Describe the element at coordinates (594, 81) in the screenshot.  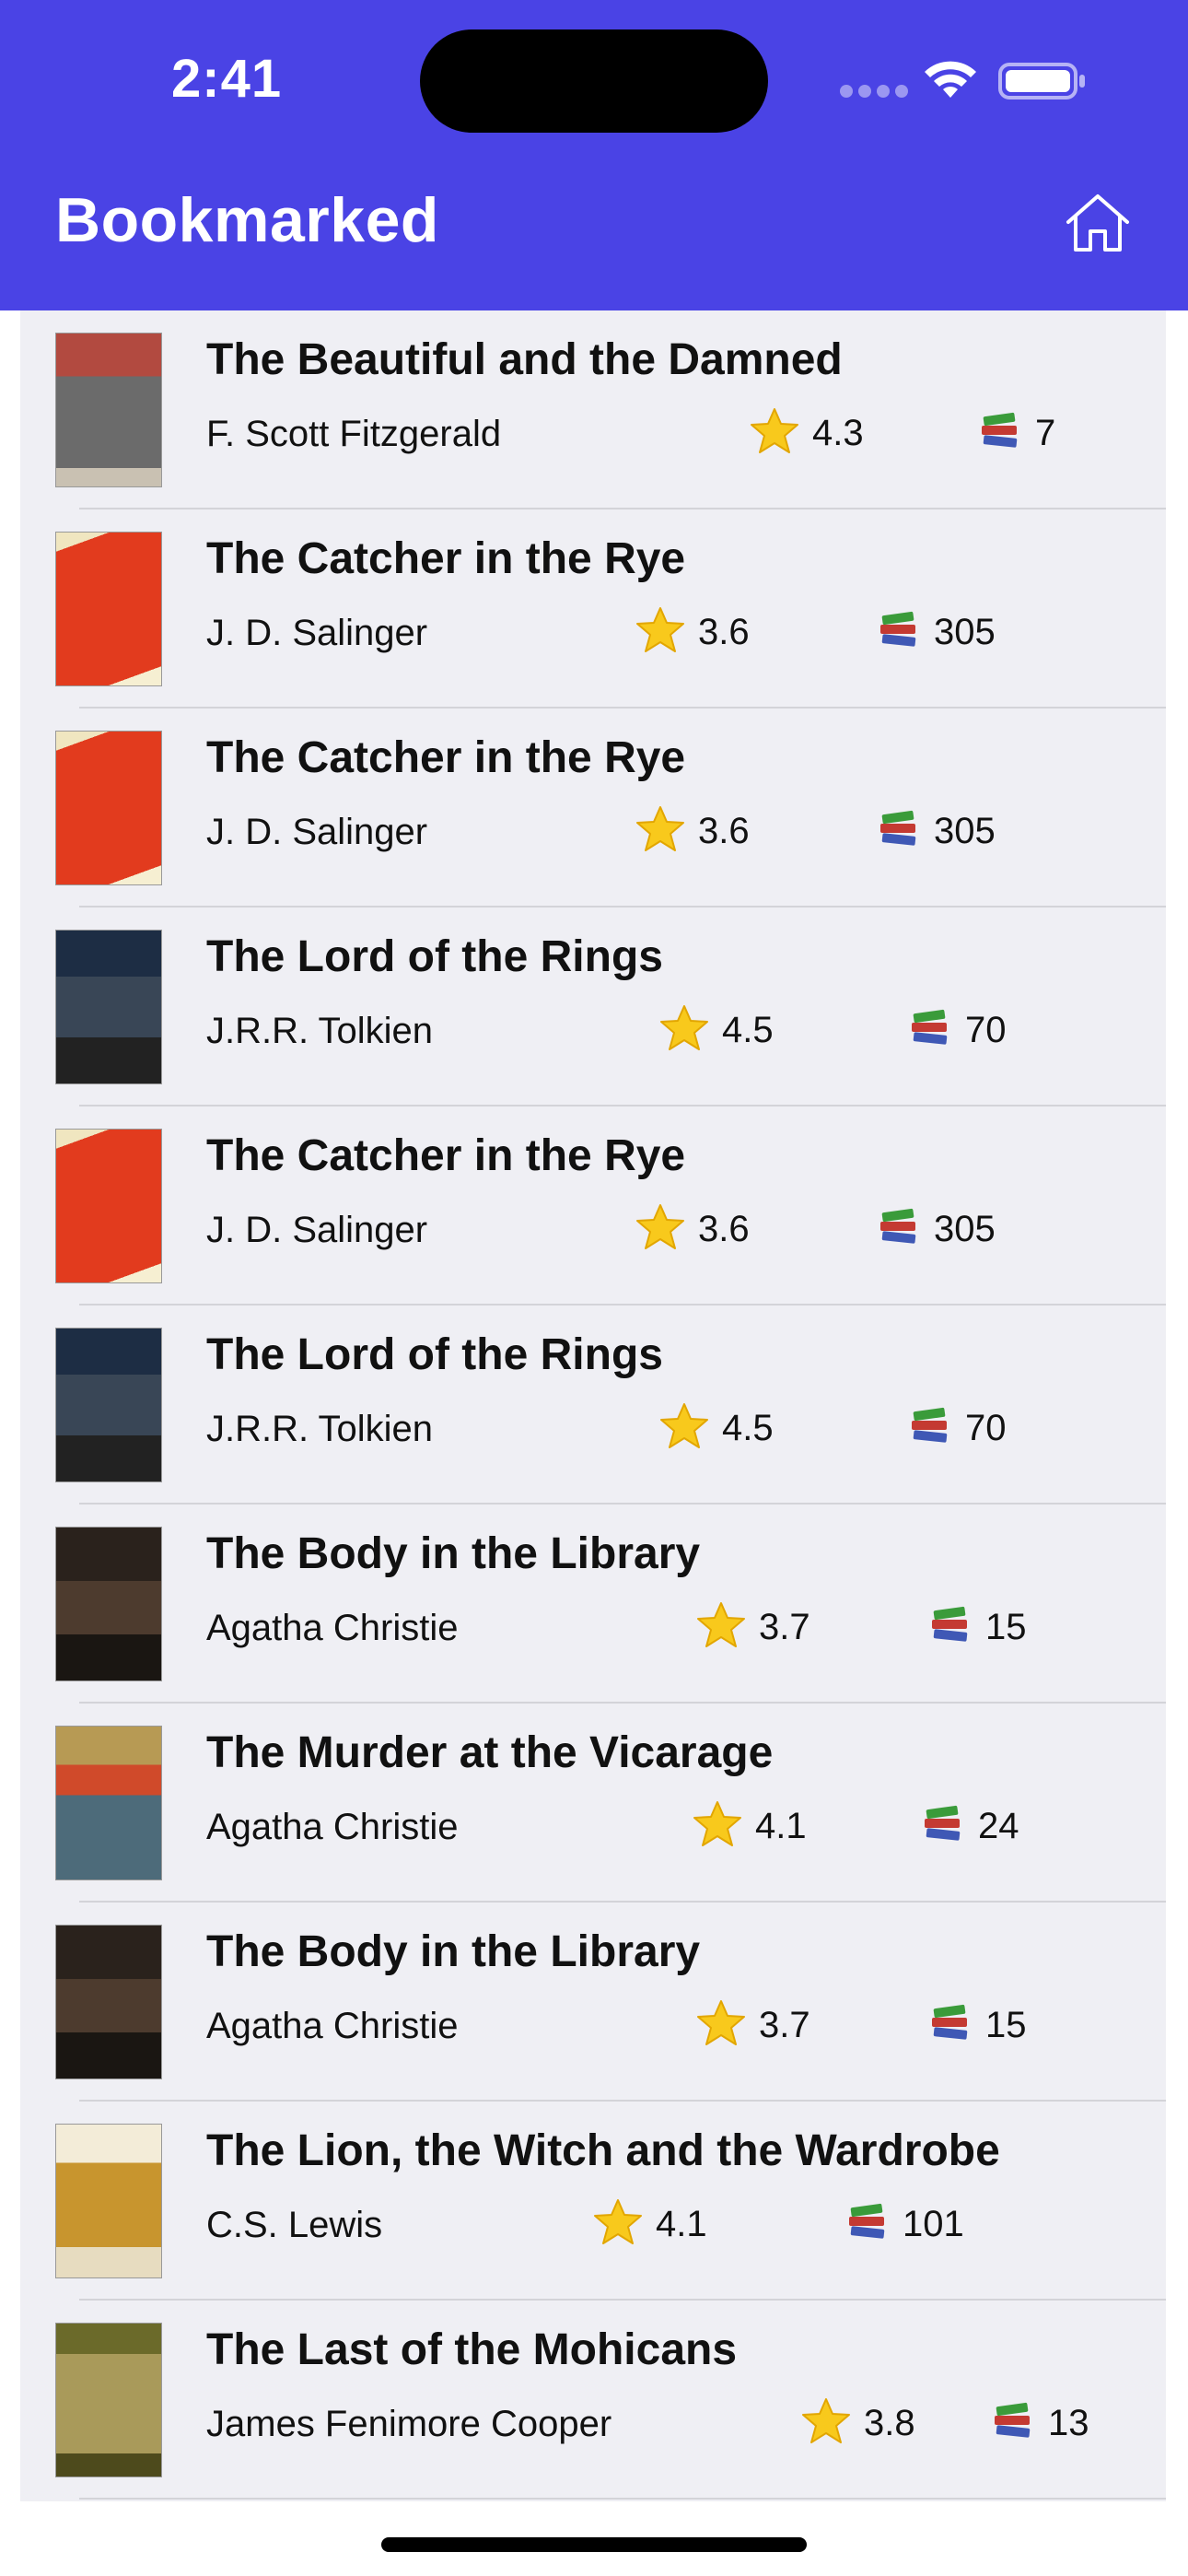
I see `dynamic-island` at that location.